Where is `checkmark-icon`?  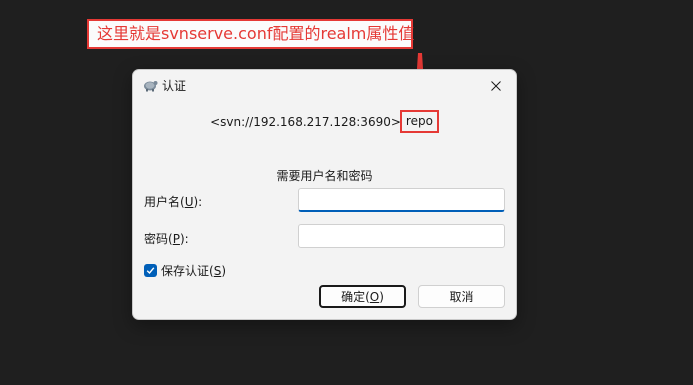
checkmark-icon is located at coordinates (150, 271).